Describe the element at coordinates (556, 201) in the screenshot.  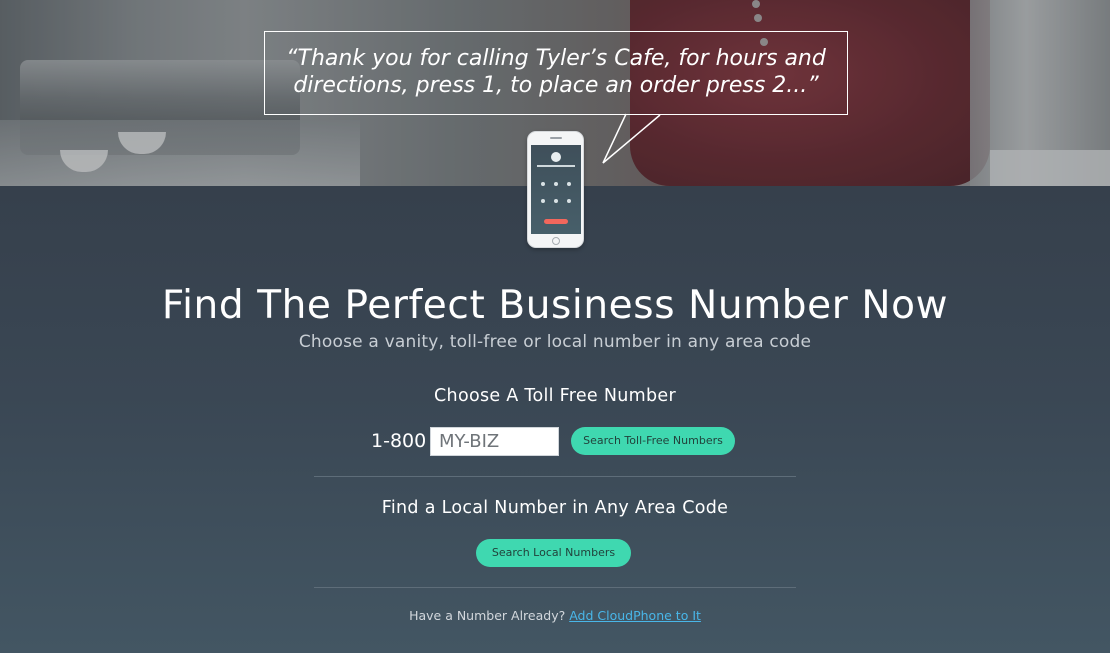
I see `transfer-icon` at that location.